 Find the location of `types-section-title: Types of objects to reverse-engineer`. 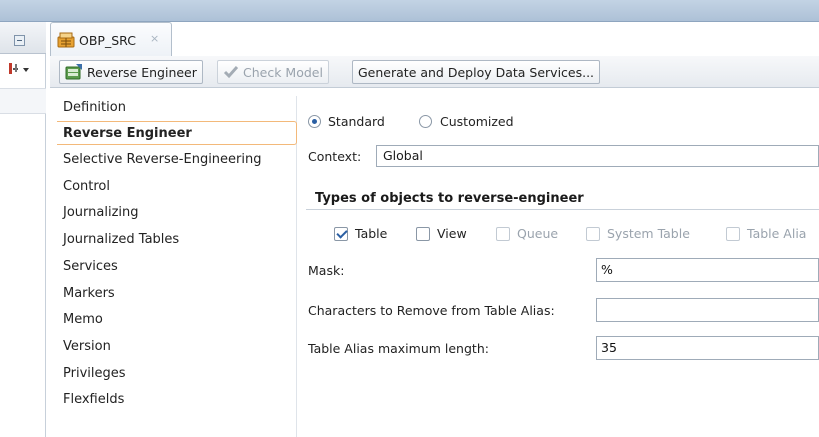

types-section-title: Types of objects to reverse-engineer is located at coordinates (449, 198).